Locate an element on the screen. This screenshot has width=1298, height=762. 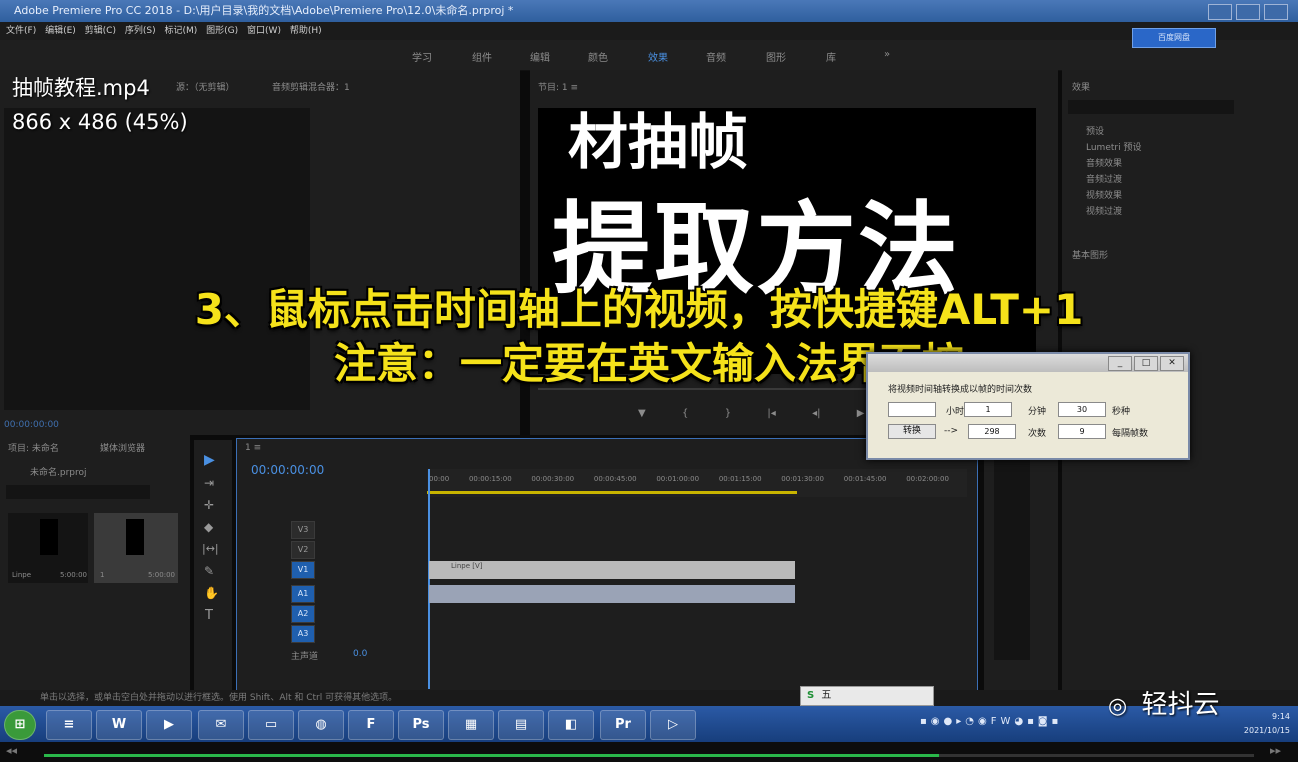
ime-mode: 五 is located at coordinates (824, 695).